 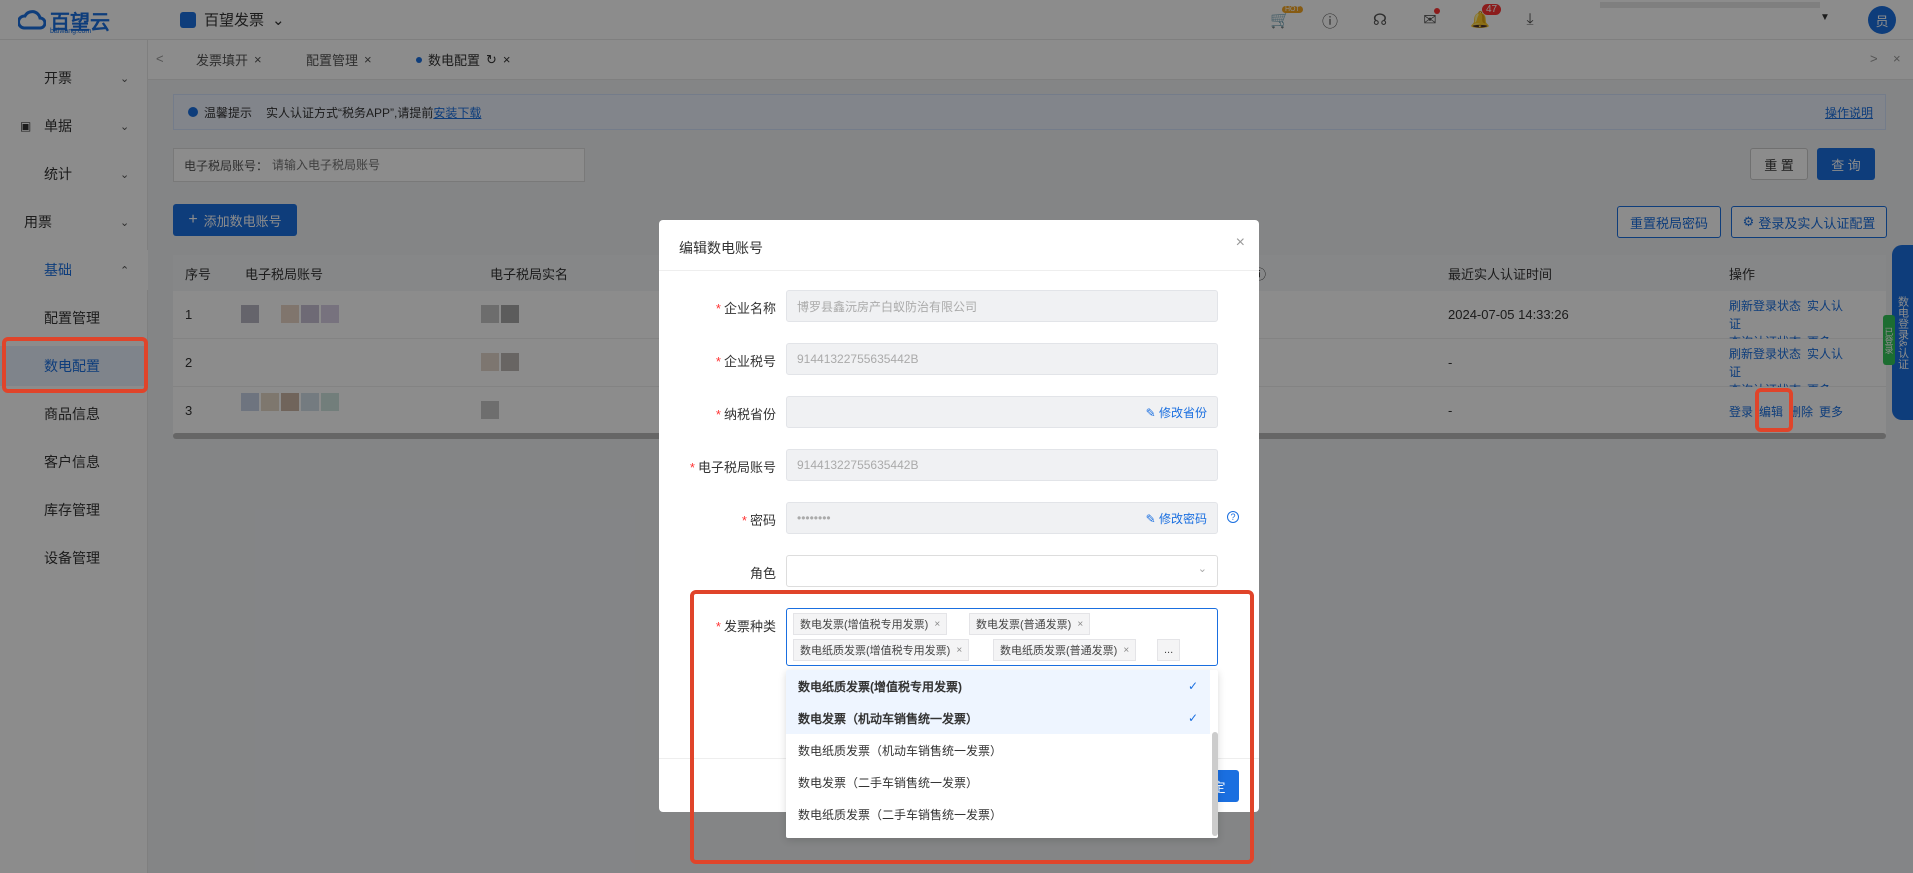 I want to click on field-label: * 企业名称, so click(x=717, y=307).